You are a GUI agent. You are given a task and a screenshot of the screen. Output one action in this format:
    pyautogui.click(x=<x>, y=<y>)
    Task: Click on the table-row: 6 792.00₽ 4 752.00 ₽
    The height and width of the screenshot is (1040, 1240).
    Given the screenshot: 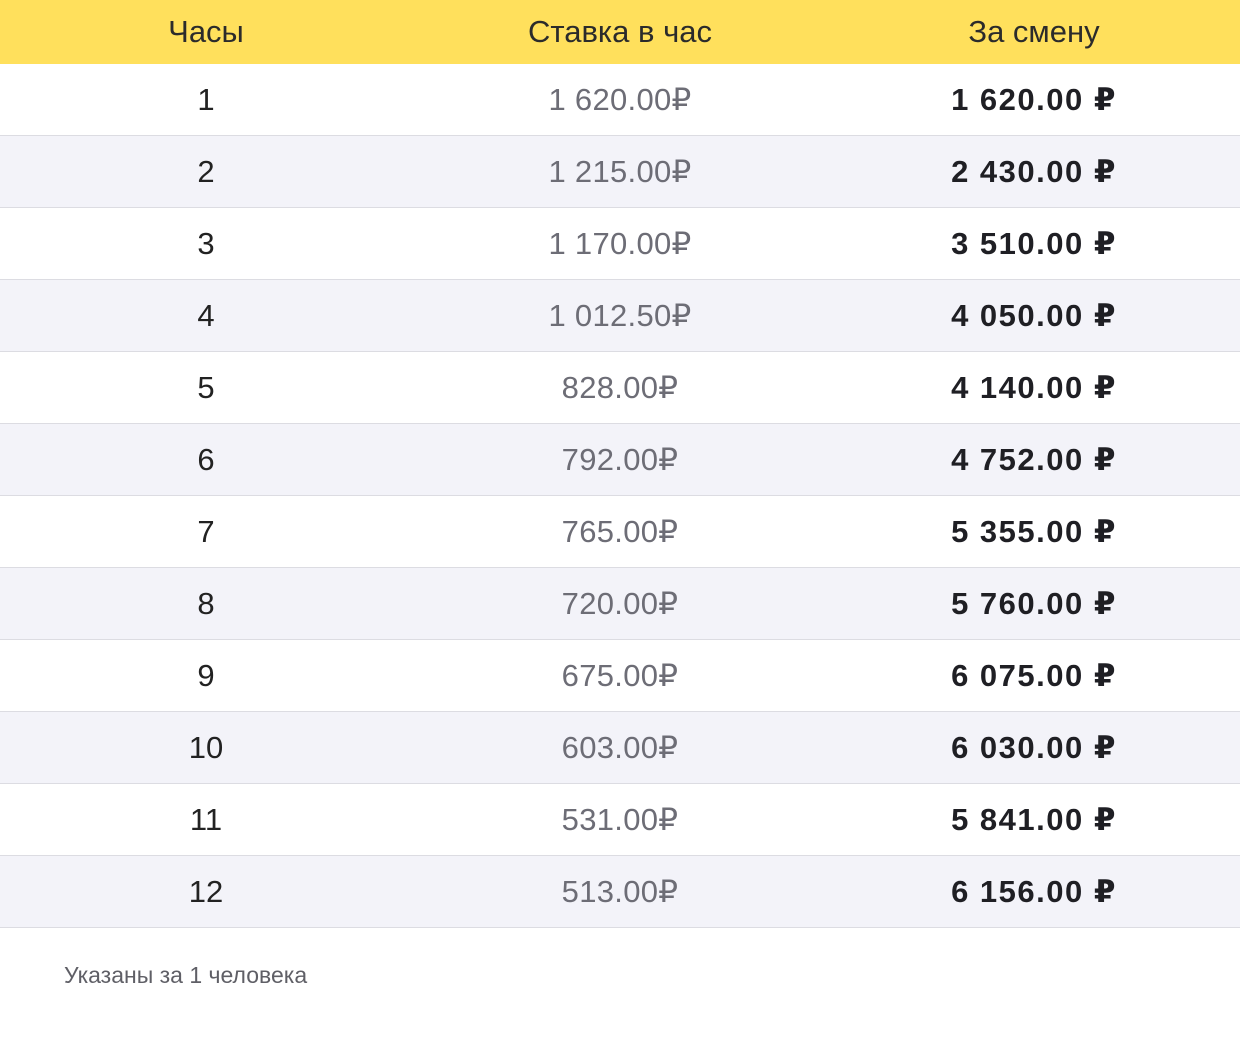 What is the action you would take?
    pyautogui.click(x=620, y=460)
    